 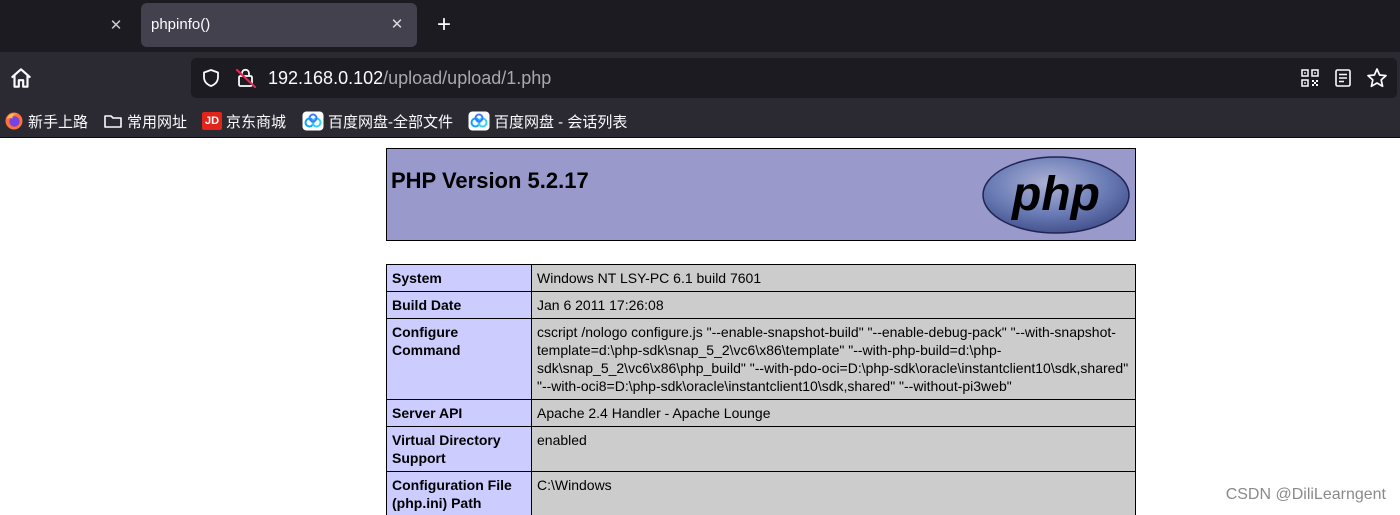 What do you see at coordinates (211, 78) in the screenshot?
I see `shield-icon` at bounding box center [211, 78].